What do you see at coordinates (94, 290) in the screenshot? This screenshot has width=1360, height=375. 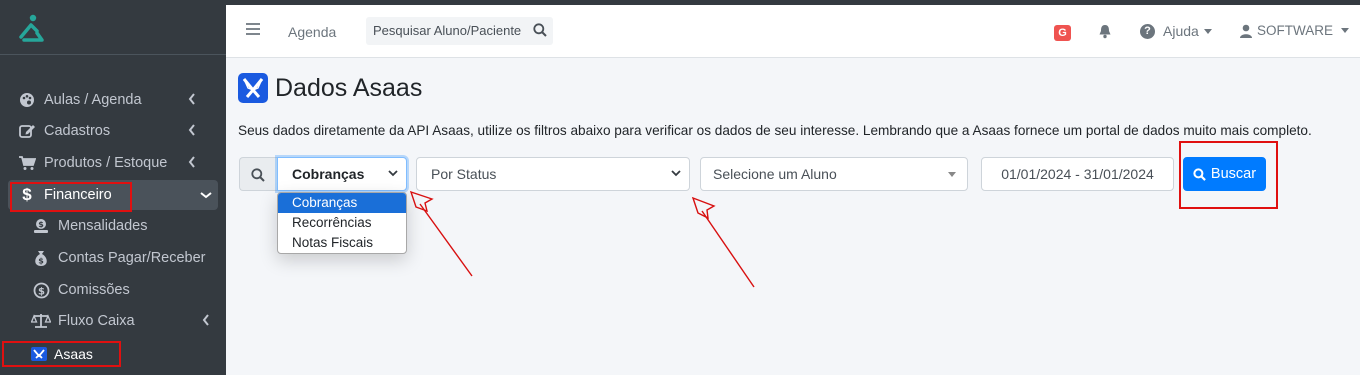 I see `sidebar-item-label: Comissões` at bounding box center [94, 290].